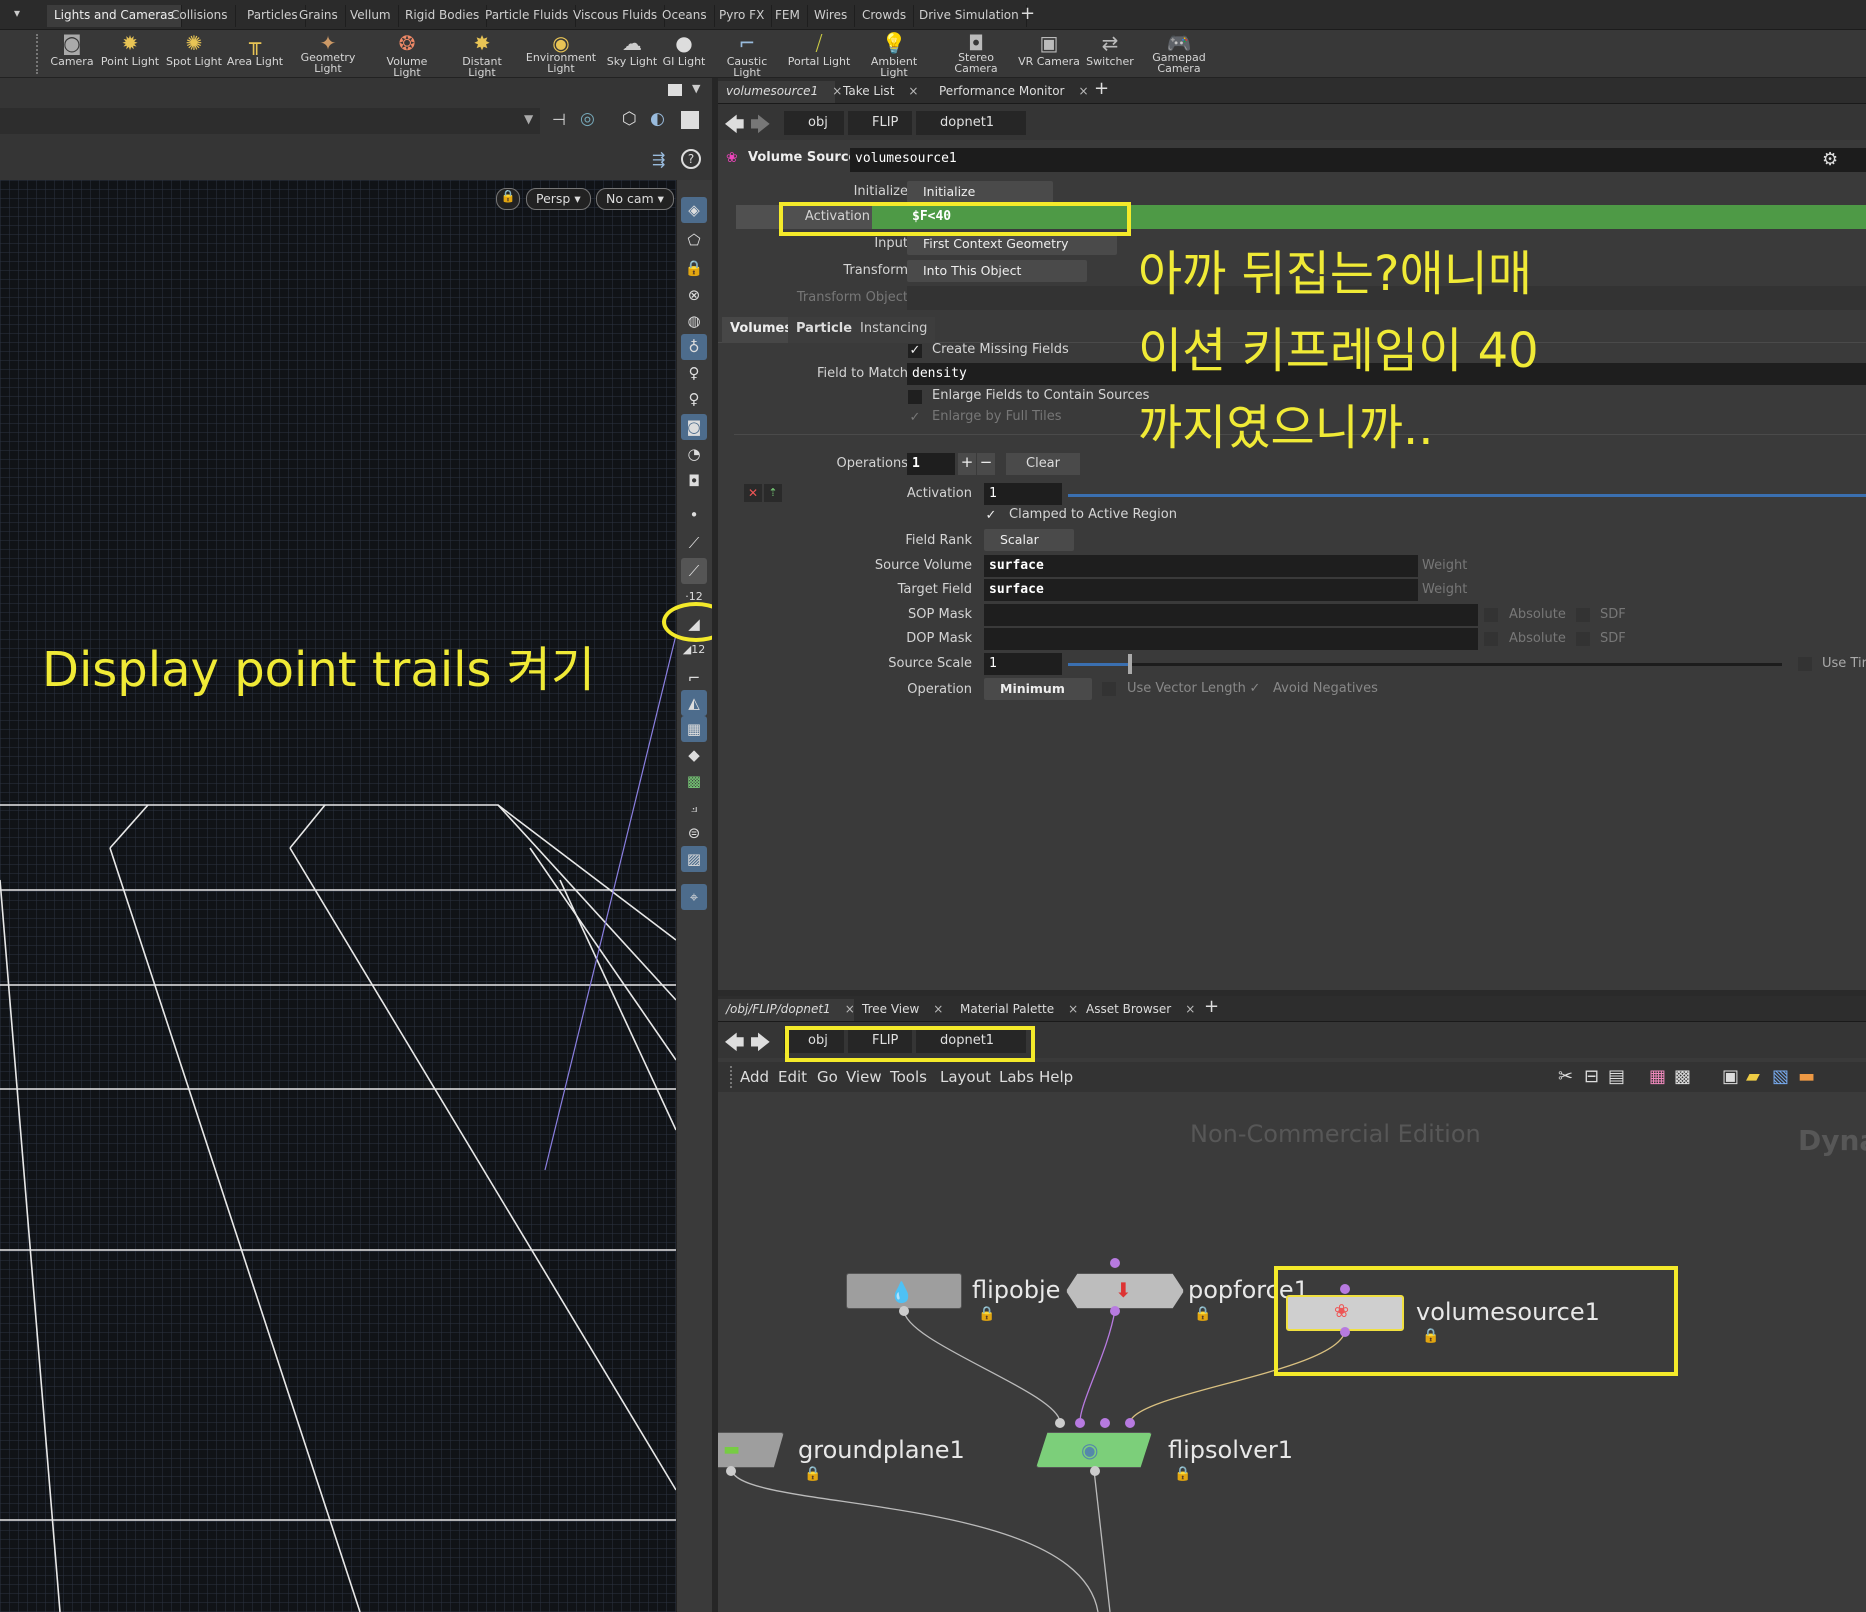 The image size is (1866, 1612). I want to click on tool-stereo-camera: ◘ Stereo Camera, so click(976, 54).